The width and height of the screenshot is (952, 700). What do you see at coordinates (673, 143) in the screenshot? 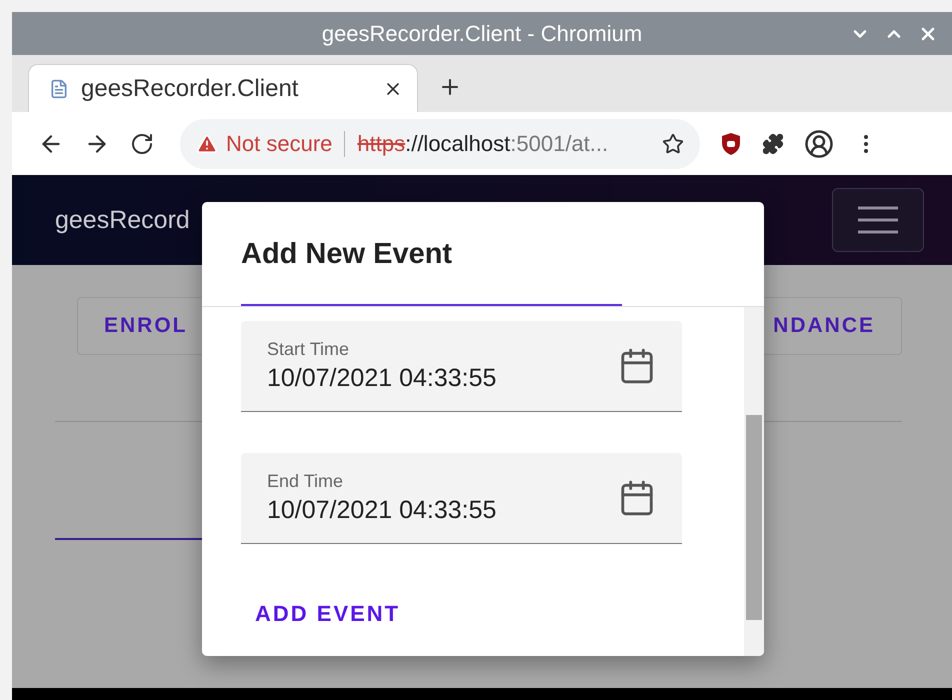
I see `bookmark-star-icon` at bounding box center [673, 143].